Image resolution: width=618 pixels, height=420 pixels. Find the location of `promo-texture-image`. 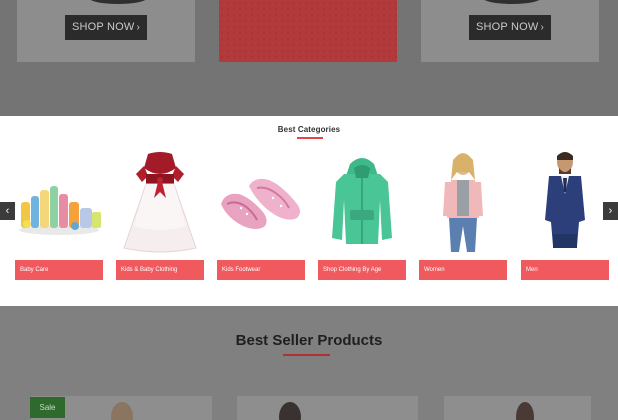

promo-texture-image is located at coordinates (308, 31).